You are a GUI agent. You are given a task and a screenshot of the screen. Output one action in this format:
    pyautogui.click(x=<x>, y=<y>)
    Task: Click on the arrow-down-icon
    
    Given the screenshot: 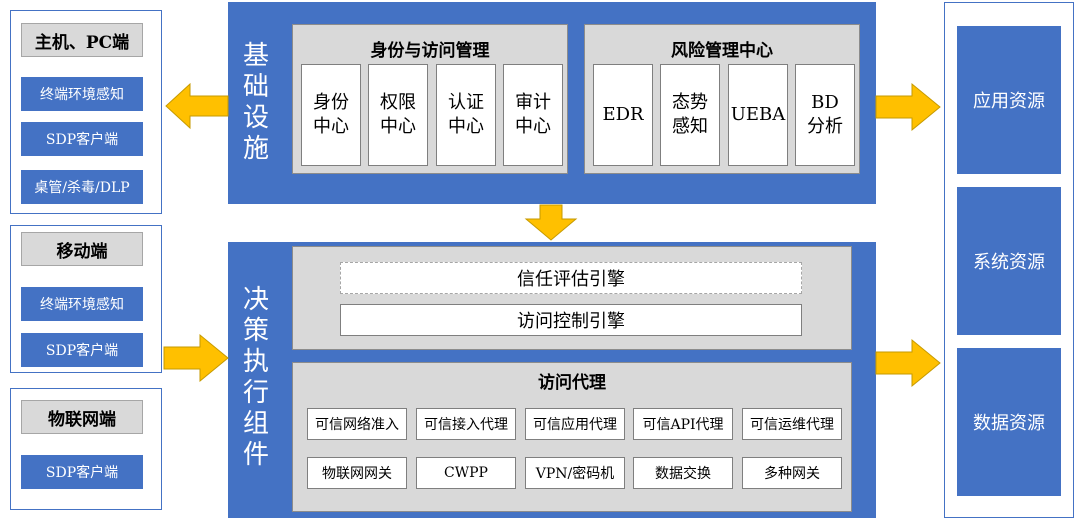 What is the action you would take?
    pyautogui.click(x=551, y=222)
    